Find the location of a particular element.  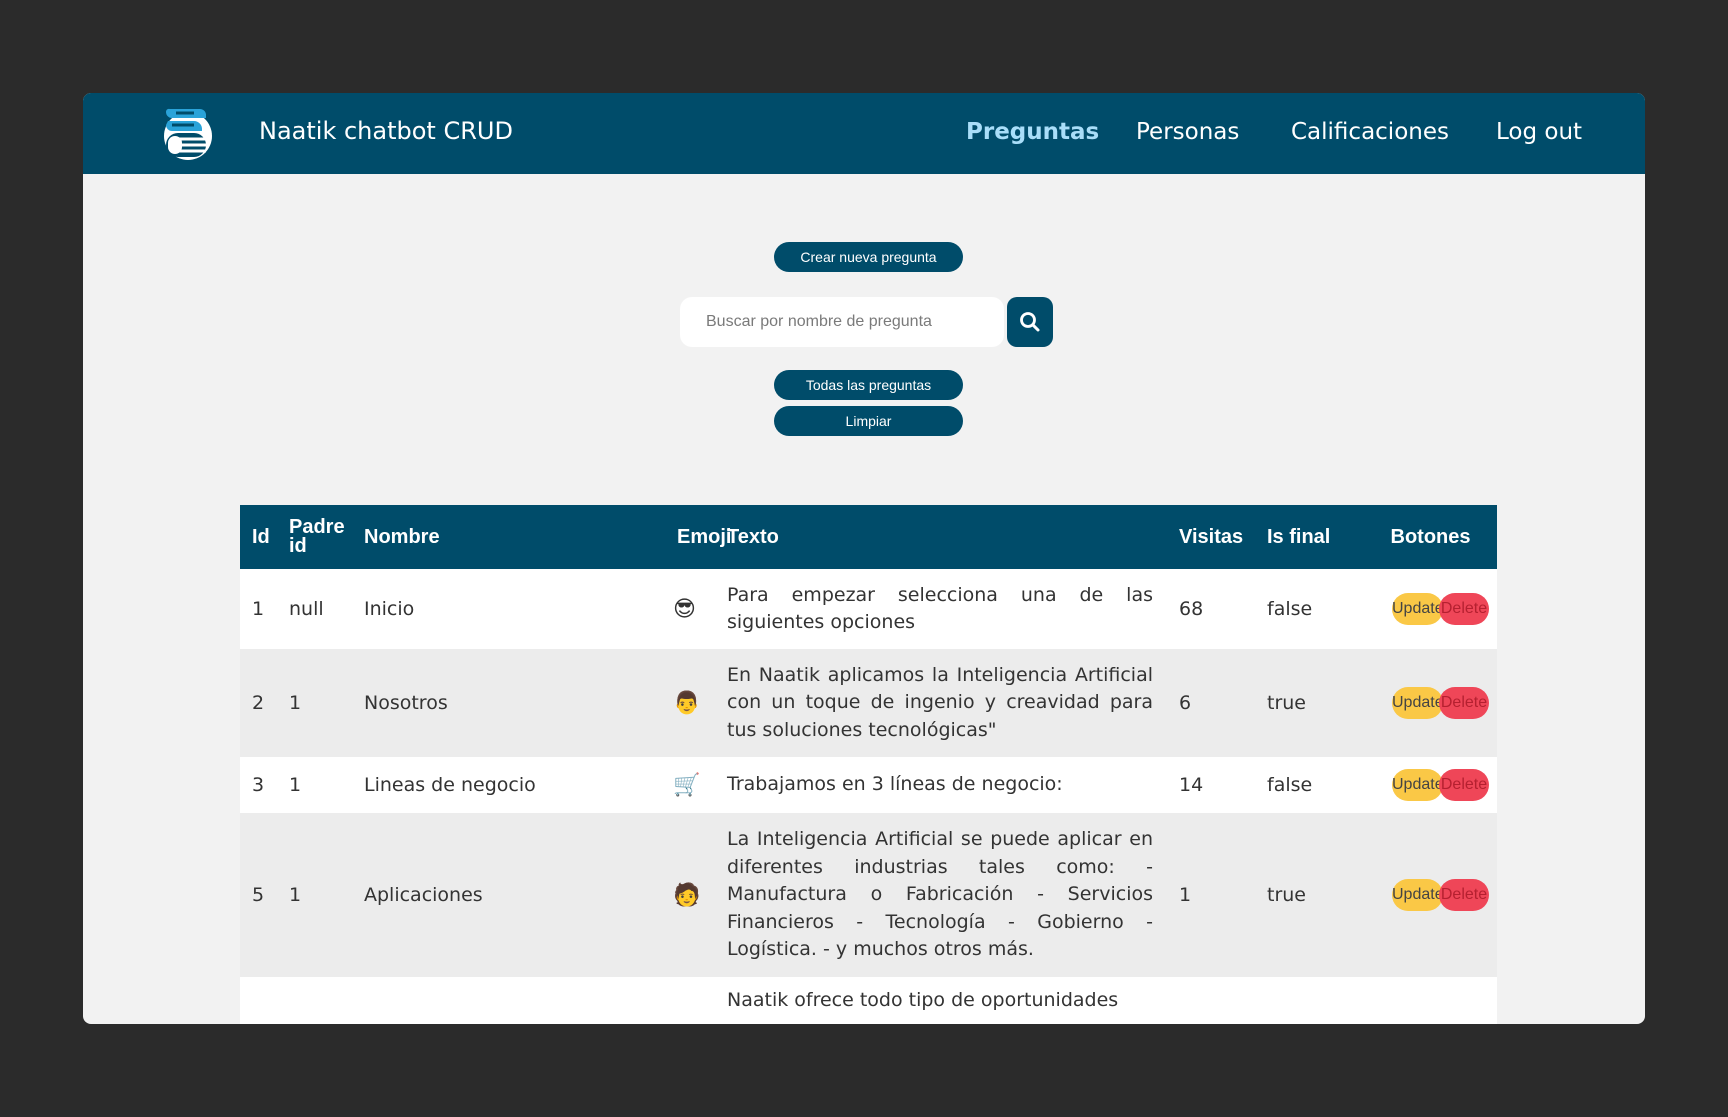

all-questions-button: Todas las preguntas is located at coordinates (868, 385).